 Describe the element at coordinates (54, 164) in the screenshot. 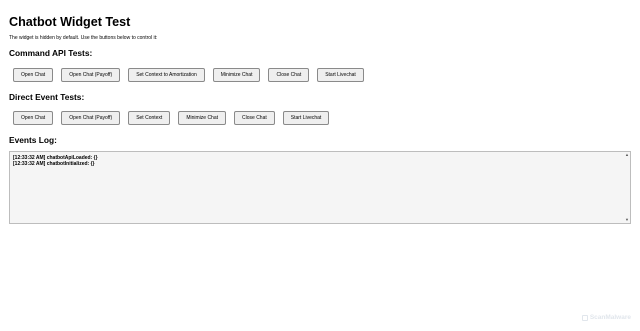

I see `log-entry: [12:33:32 AM] chatbotInitialized: {}` at that location.